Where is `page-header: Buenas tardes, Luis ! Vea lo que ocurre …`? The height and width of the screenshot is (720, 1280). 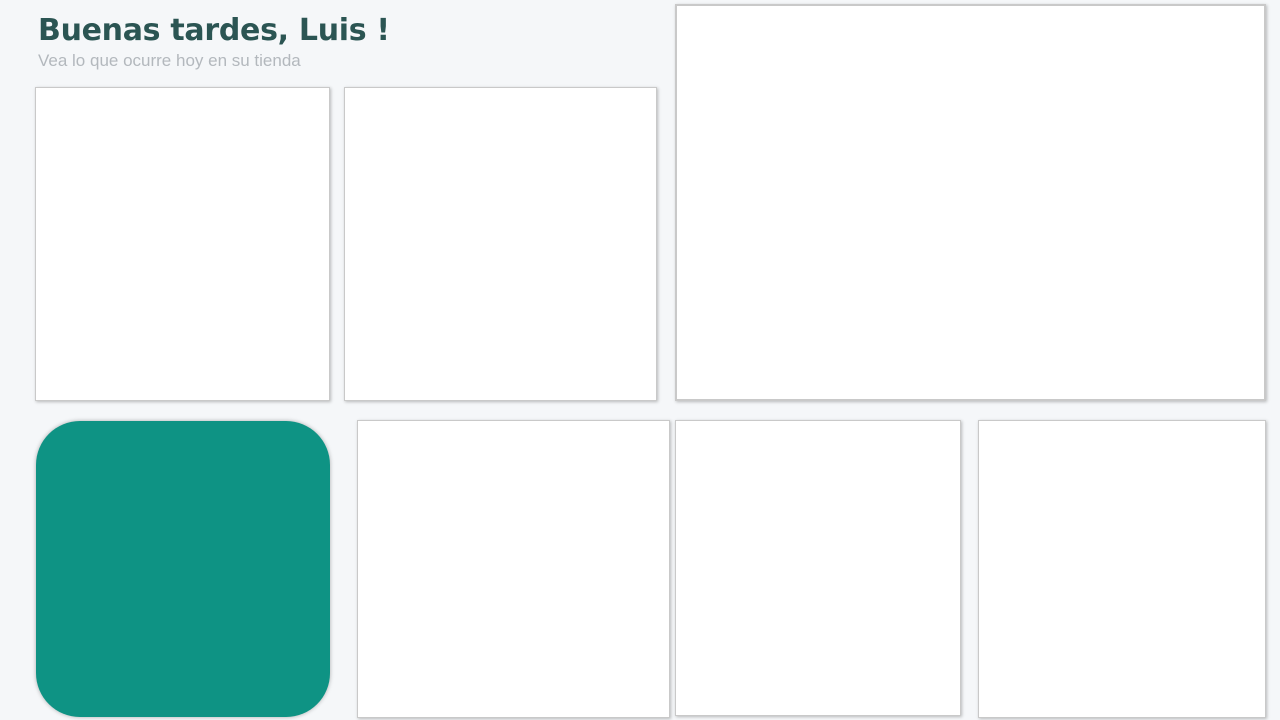 page-header: Buenas tardes, Luis ! Vea lo que ocurre … is located at coordinates (214, 42).